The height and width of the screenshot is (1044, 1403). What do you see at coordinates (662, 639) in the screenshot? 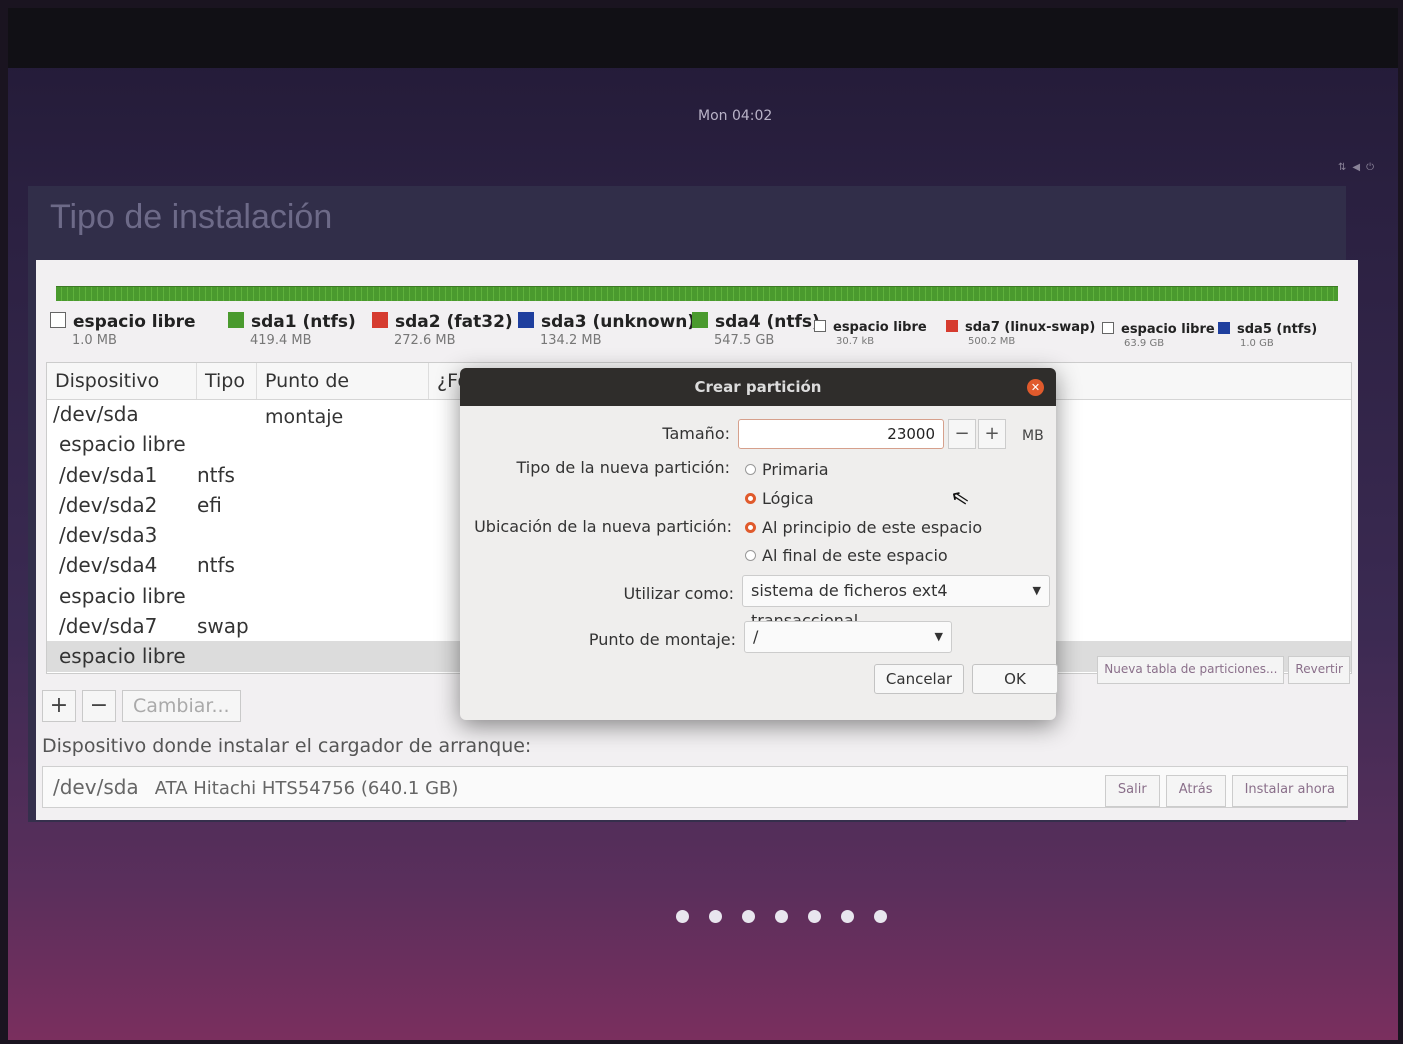
I see `mount-point-label: Punto de montaje:` at bounding box center [662, 639].